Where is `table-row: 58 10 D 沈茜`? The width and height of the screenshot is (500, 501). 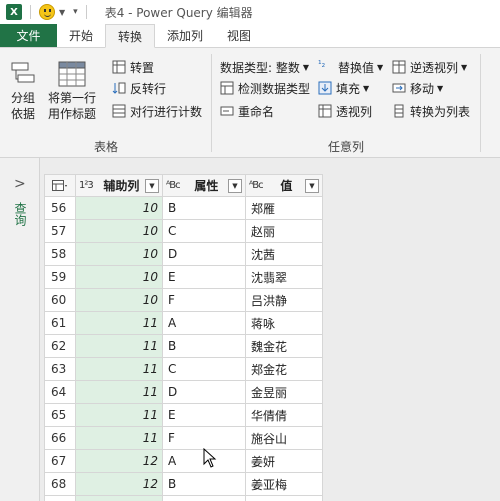
table-row: 58 10 D 沈茜 is located at coordinates (183, 254).